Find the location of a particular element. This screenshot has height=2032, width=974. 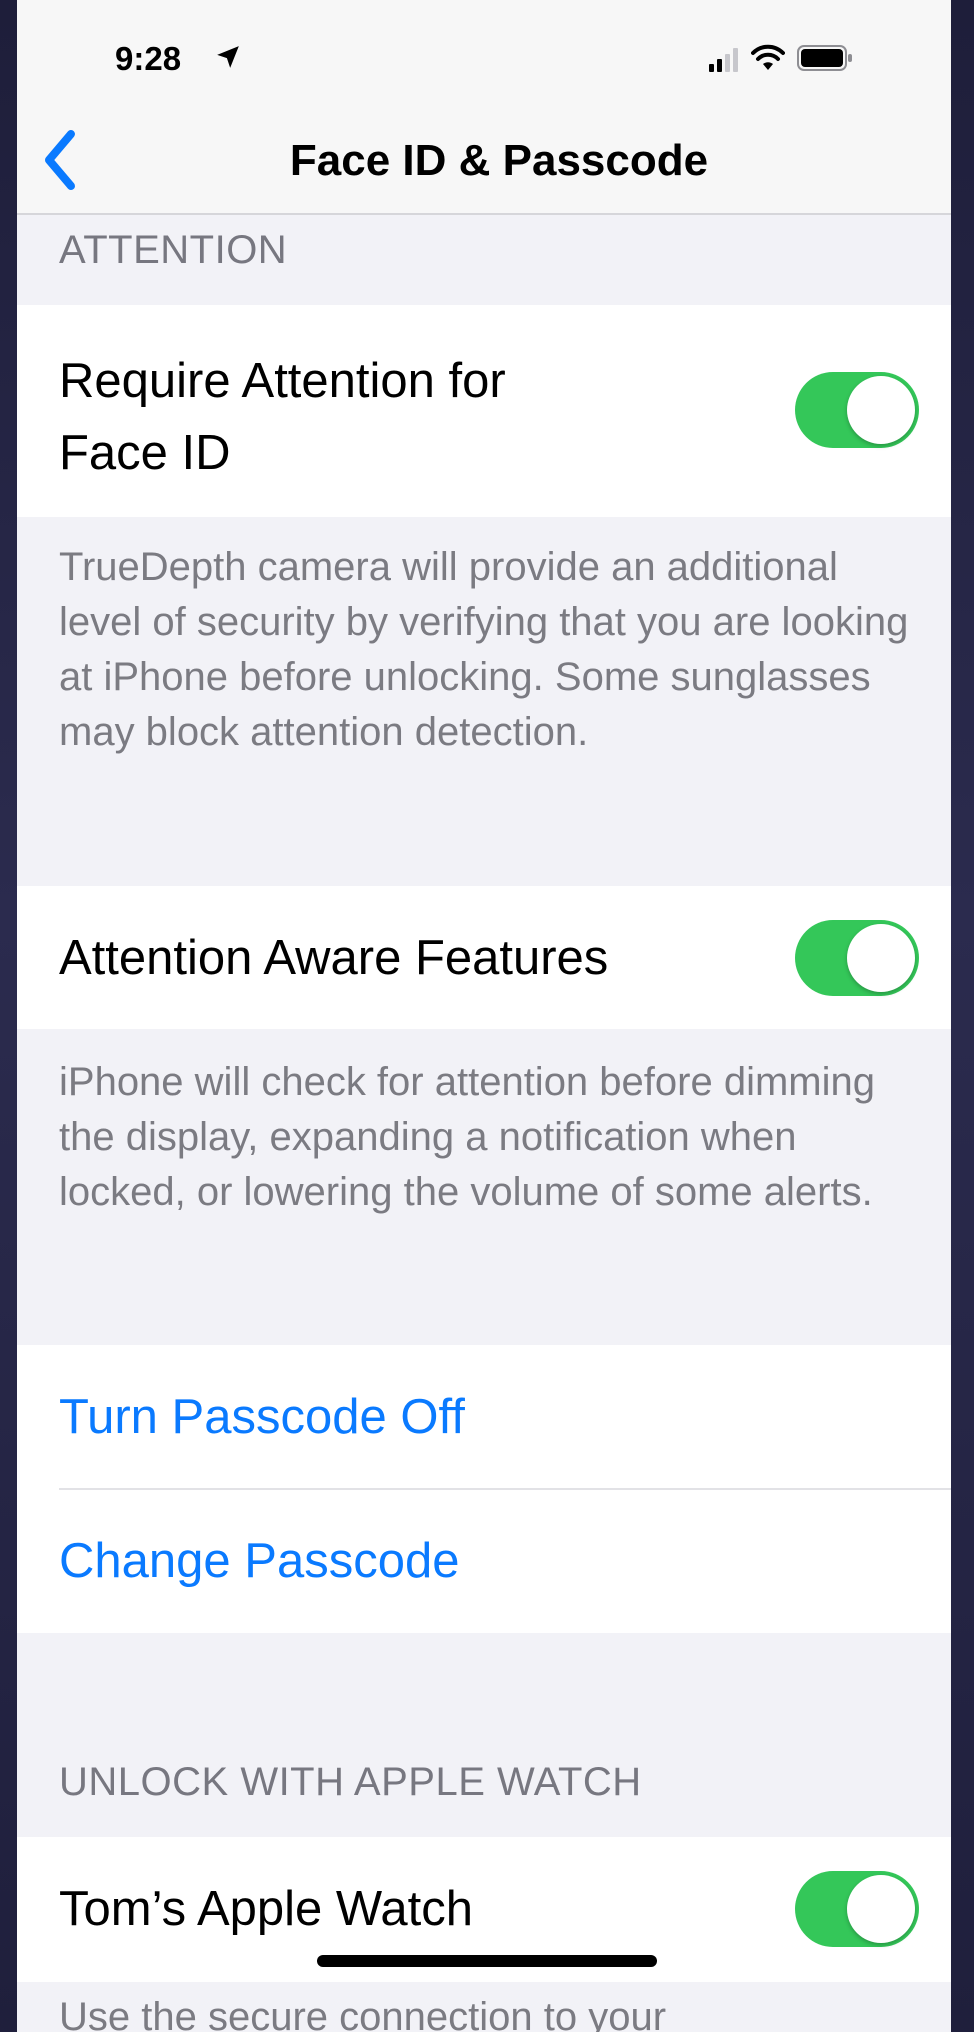

require-attention-toggle is located at coordinates (857, 410).